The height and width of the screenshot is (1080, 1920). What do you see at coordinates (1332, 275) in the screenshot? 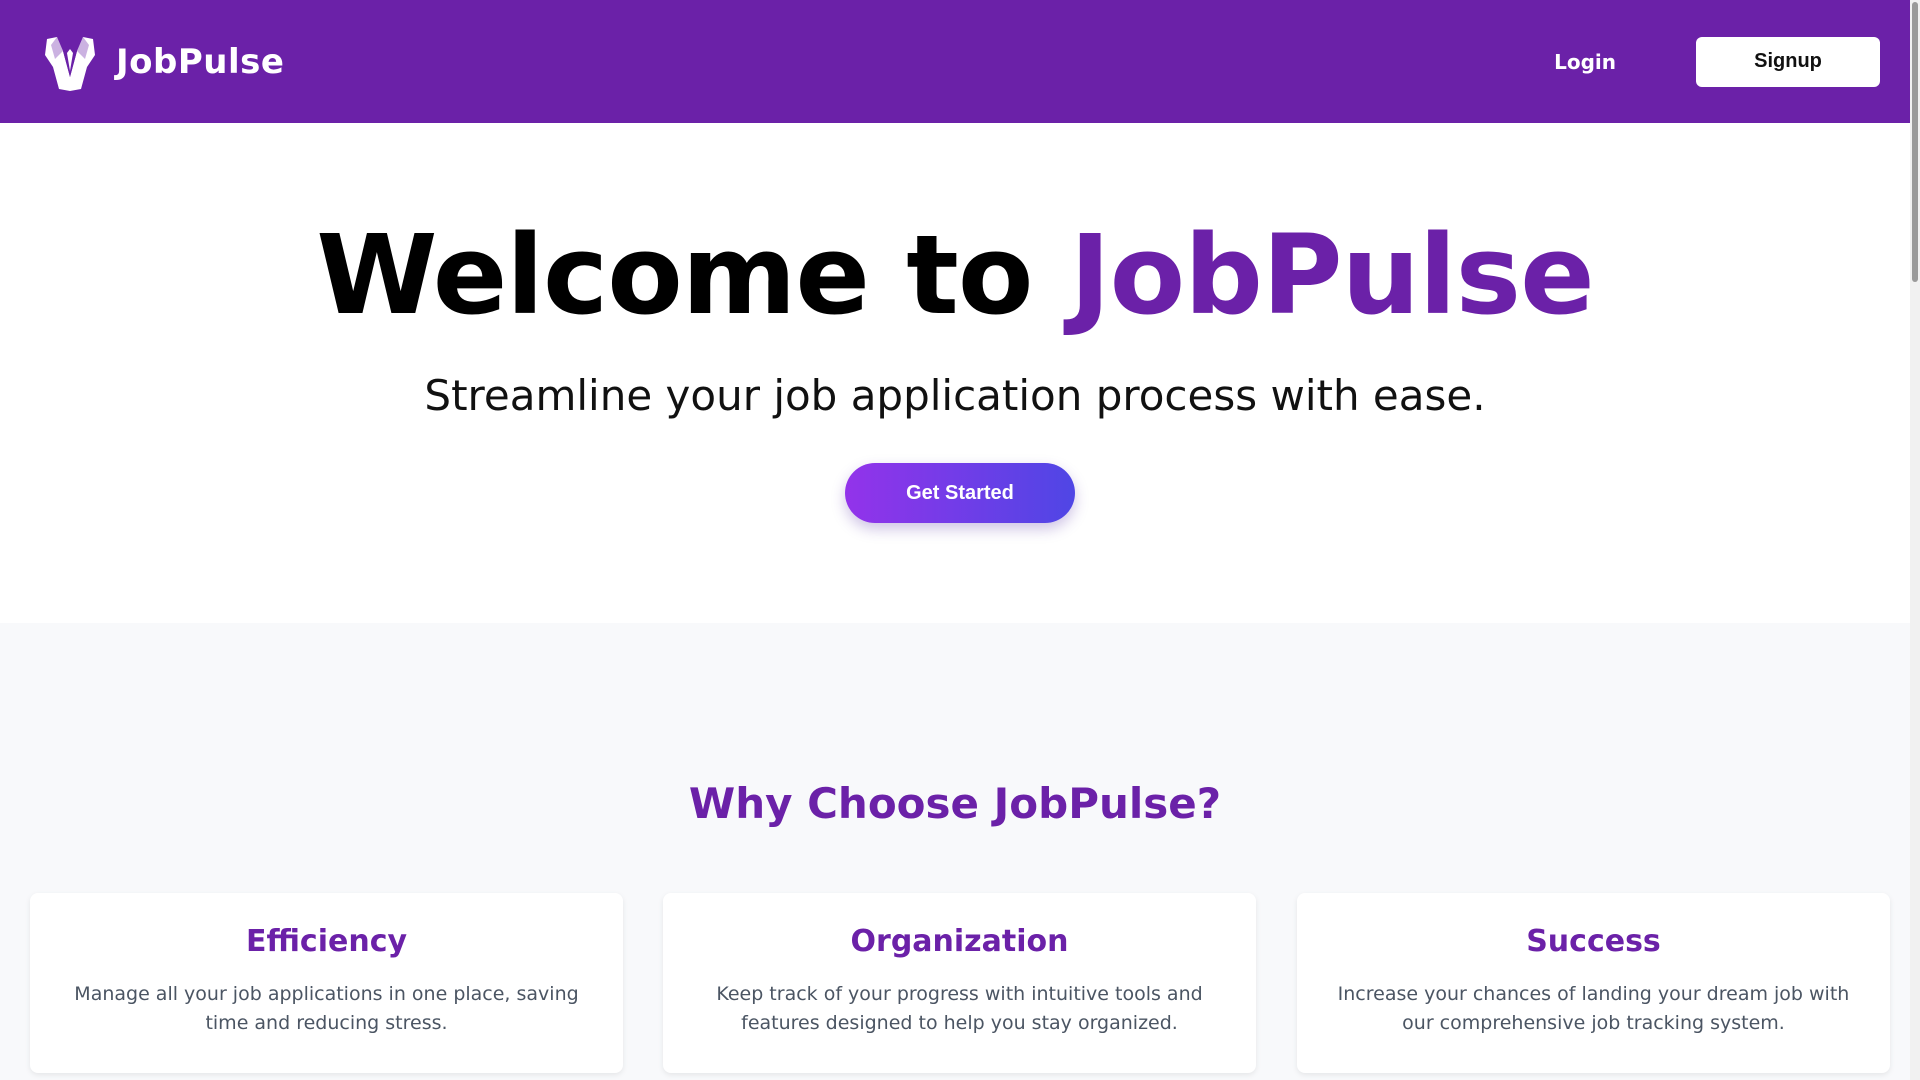
I see `hero-title-accent: JobPulse` at bounding box center [1332, 275].